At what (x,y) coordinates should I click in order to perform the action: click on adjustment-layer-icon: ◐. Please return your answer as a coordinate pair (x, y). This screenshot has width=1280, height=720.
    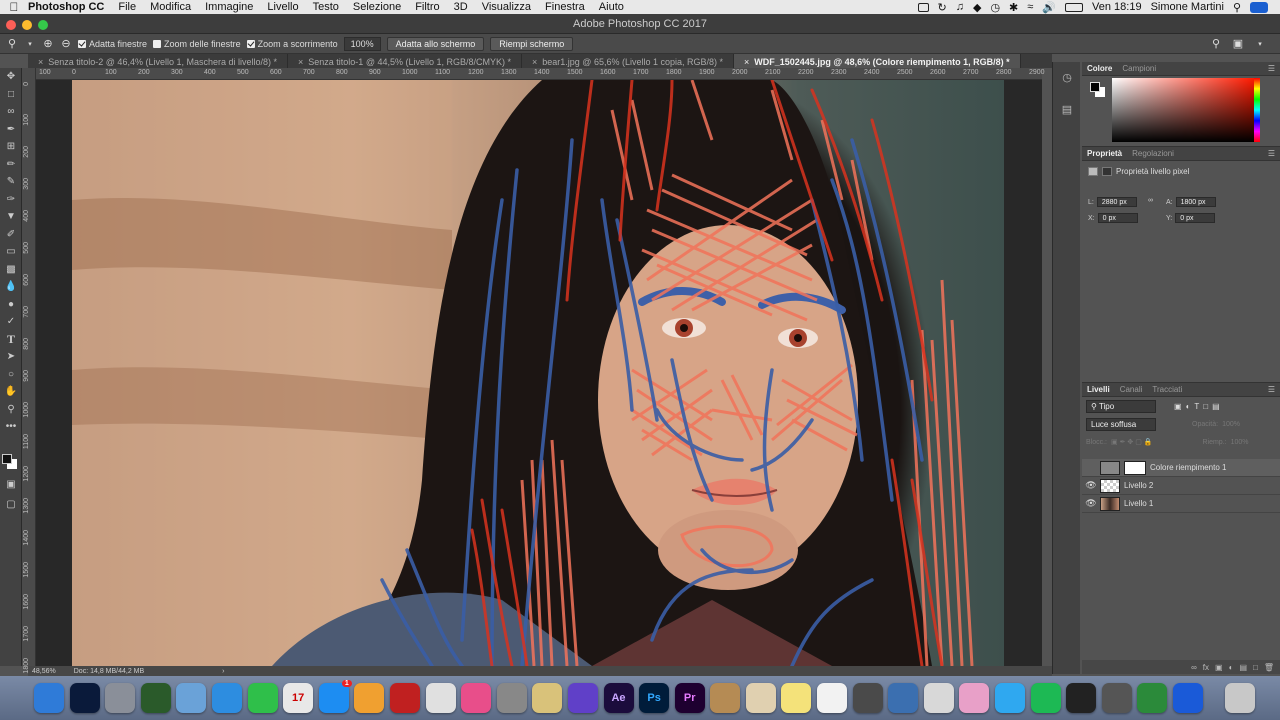
    Looking at the image, I should click on (1231, 667).